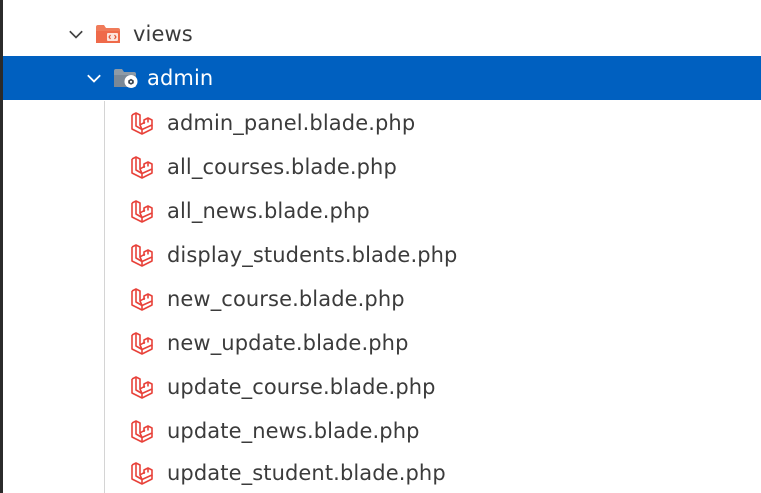  What do you see at coordinates (382, 78) in the screenshot?
I see `tree-item-admin: admin` at bounding box center [382, 78].